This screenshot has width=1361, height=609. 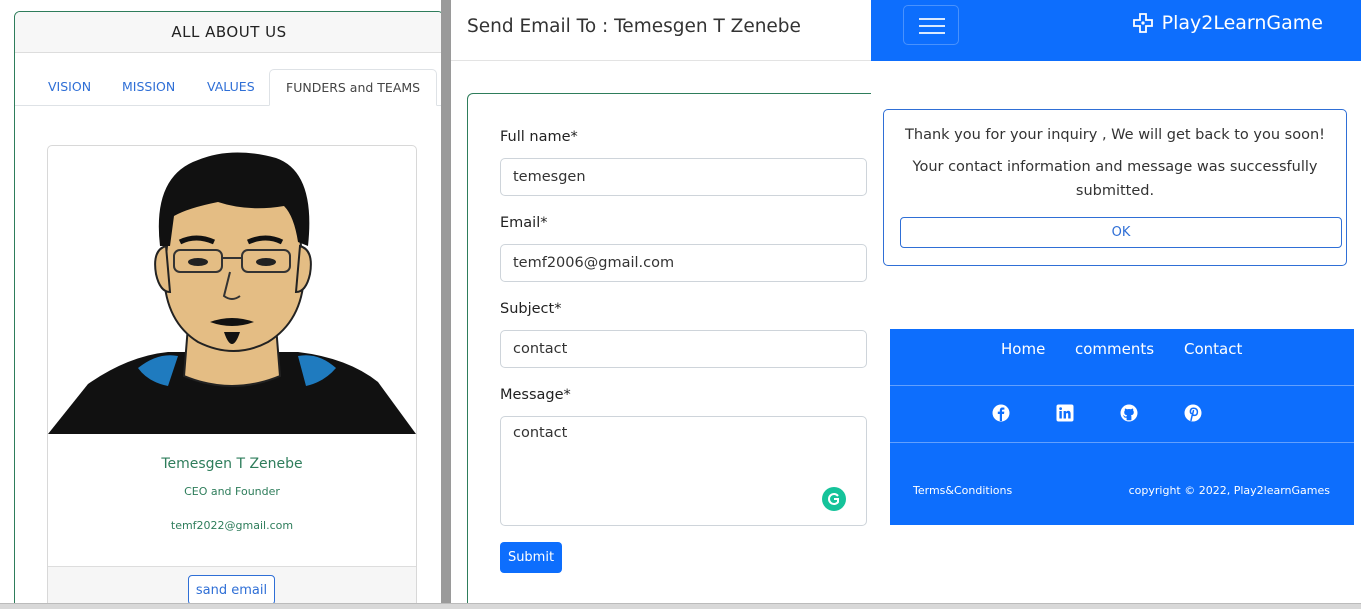 I want to click on submit-button: Submit, so click(x=531, y=557).